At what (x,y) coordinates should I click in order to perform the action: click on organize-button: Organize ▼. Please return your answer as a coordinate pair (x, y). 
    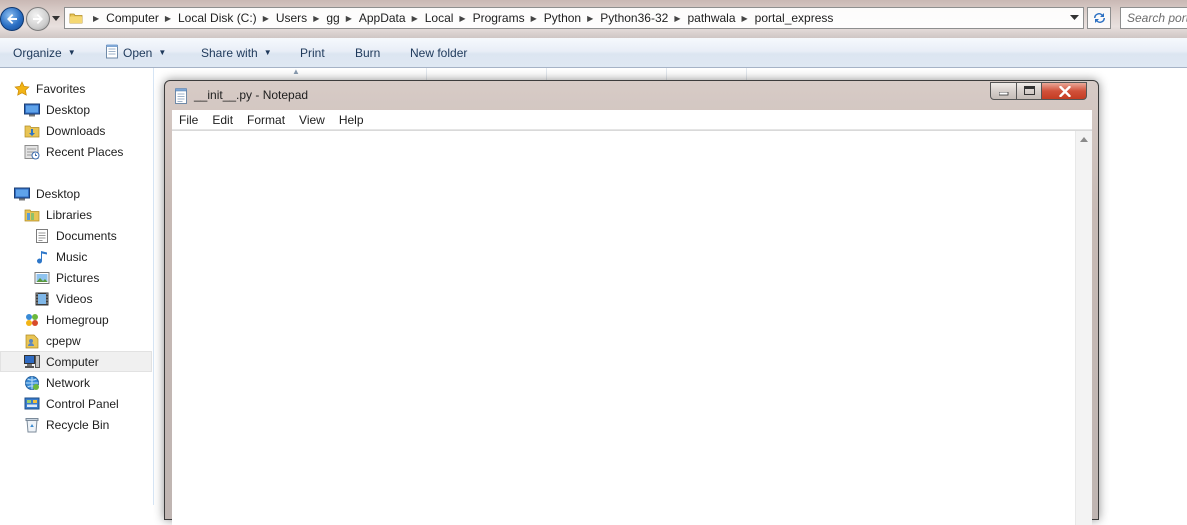
    Looking at the image, I should click on (44, 52).